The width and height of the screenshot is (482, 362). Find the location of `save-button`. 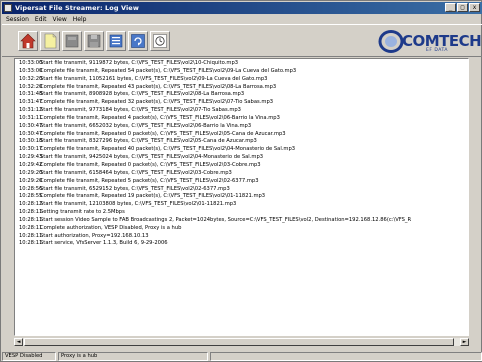

save-button is located at coordinates (94, 41).